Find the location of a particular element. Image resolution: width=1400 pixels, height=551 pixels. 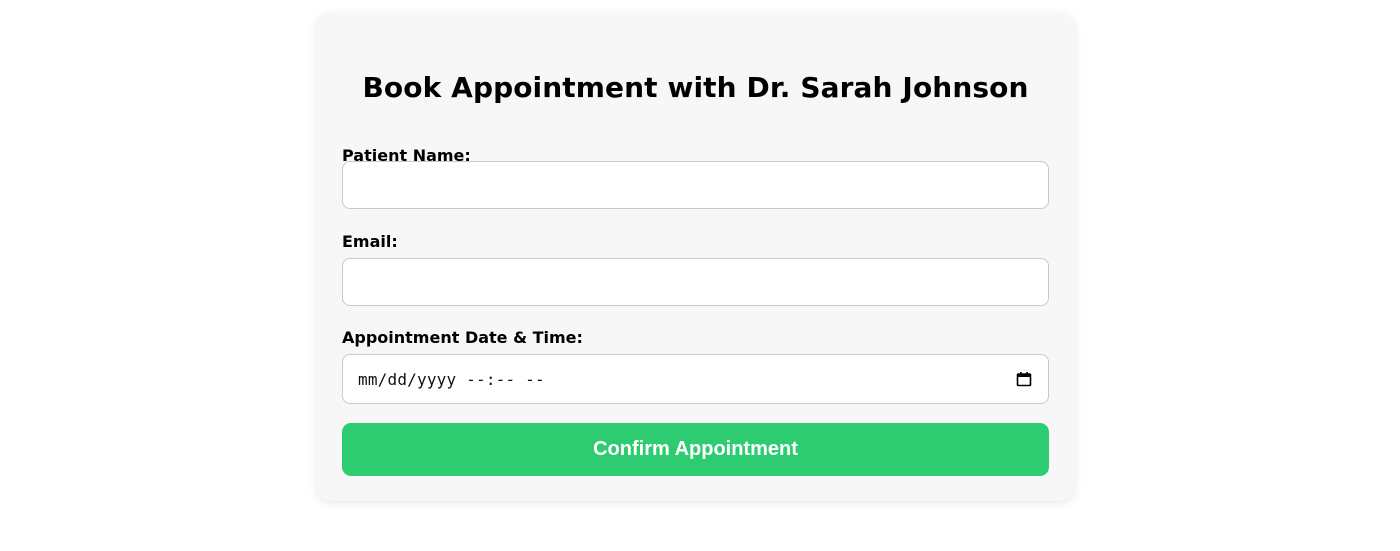

email-label: Email: is located at coordinates (370, 241).